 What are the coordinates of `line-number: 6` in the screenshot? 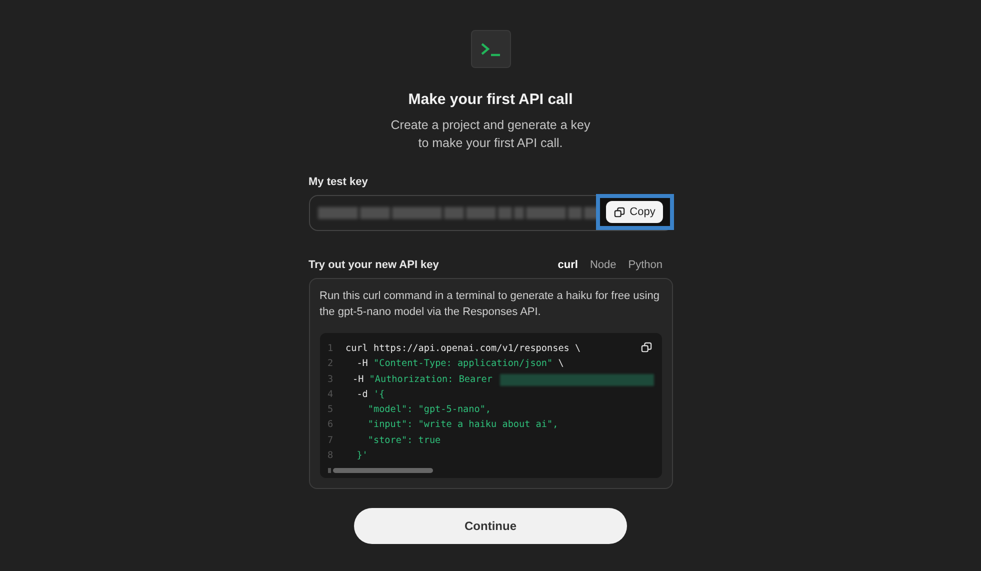 It's located at (331, 425).